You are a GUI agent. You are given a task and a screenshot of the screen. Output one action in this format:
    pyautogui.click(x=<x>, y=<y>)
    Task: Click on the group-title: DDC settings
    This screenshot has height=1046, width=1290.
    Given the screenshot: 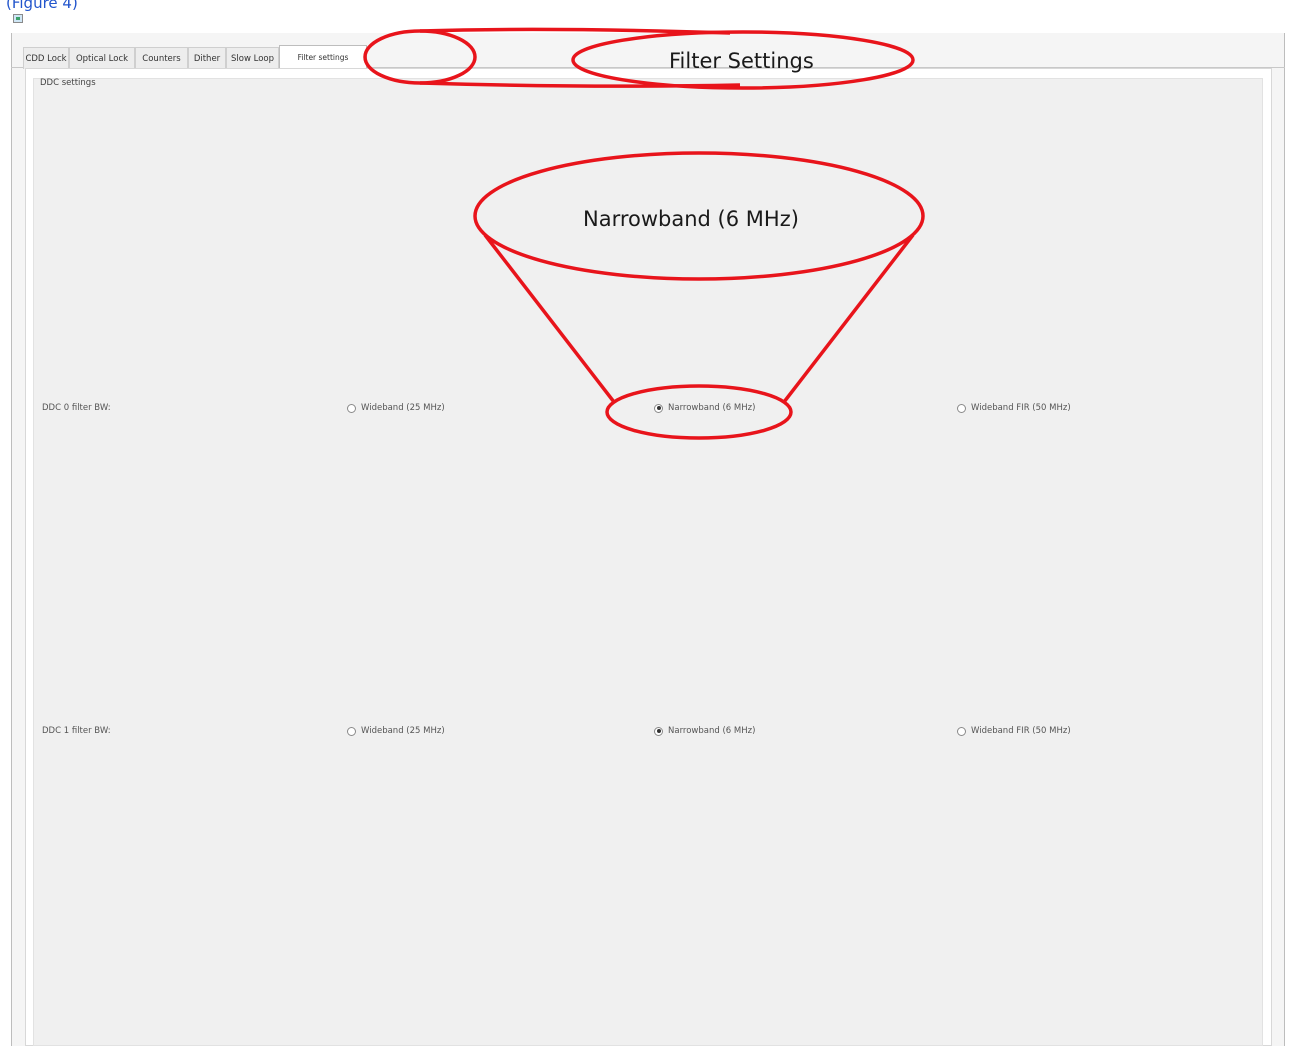 What is the action you would take?
    pyautogui.click(x=68, y=83)
    